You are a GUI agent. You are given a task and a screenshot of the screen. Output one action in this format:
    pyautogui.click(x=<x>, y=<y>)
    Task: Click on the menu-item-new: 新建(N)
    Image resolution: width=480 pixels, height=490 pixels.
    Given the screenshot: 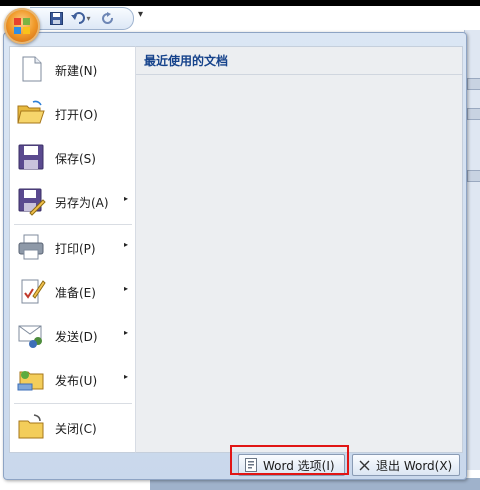 What is the action you would take?
    pyautogui.click(x=73, y=69)
    